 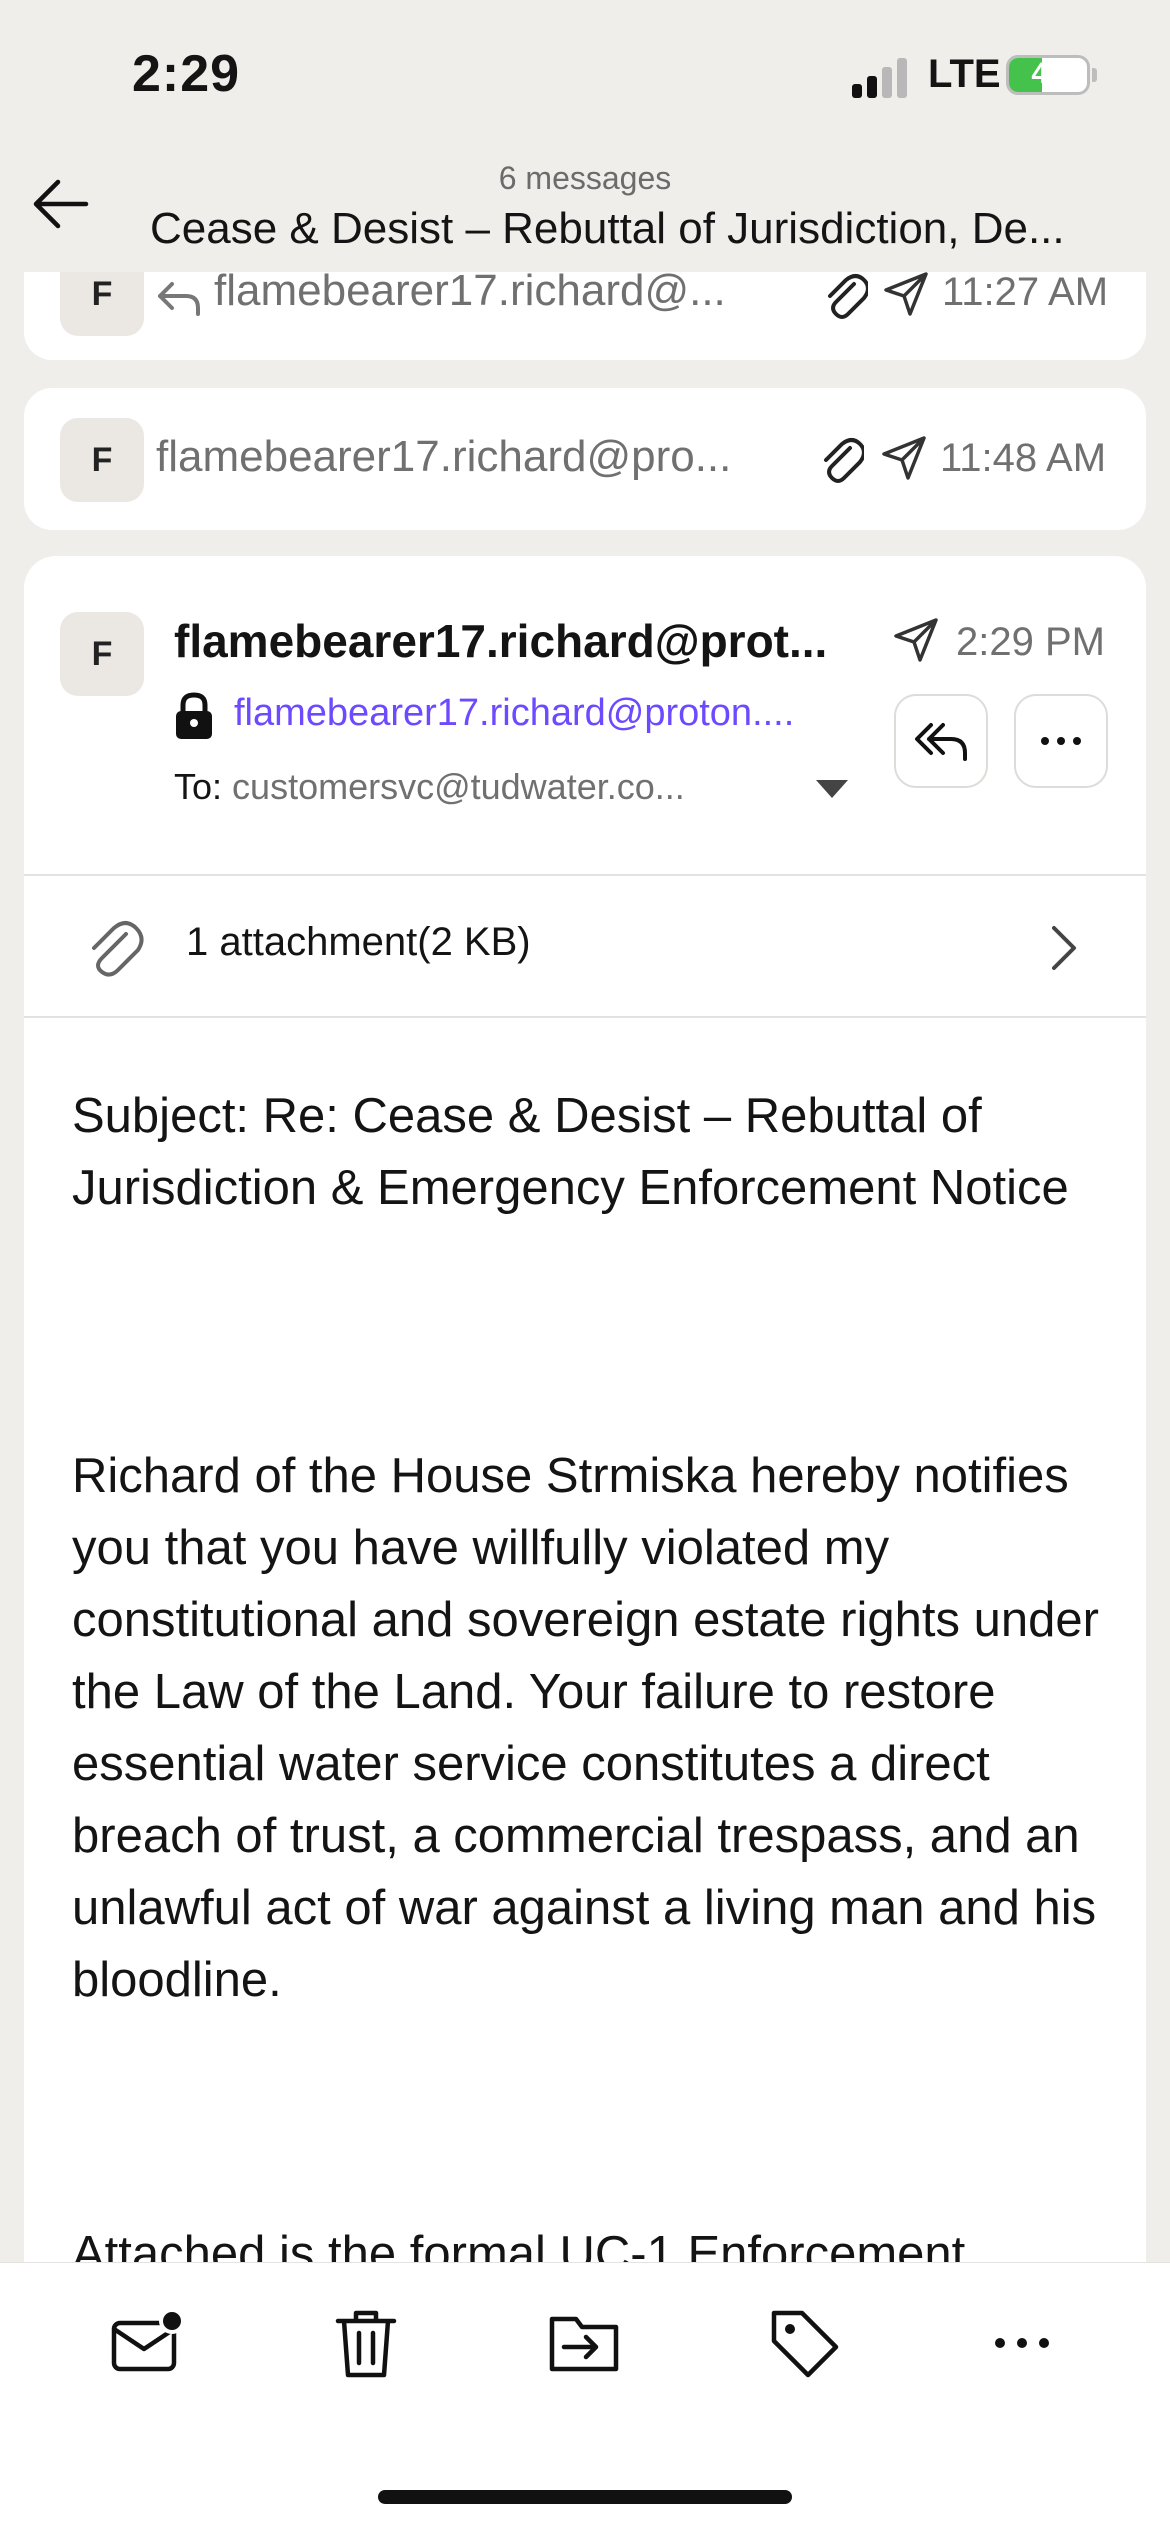 What do you see at coordinates (832, 789) in the screenshot?
I see `chevron-down-icon` at bounding box center [832, 789].